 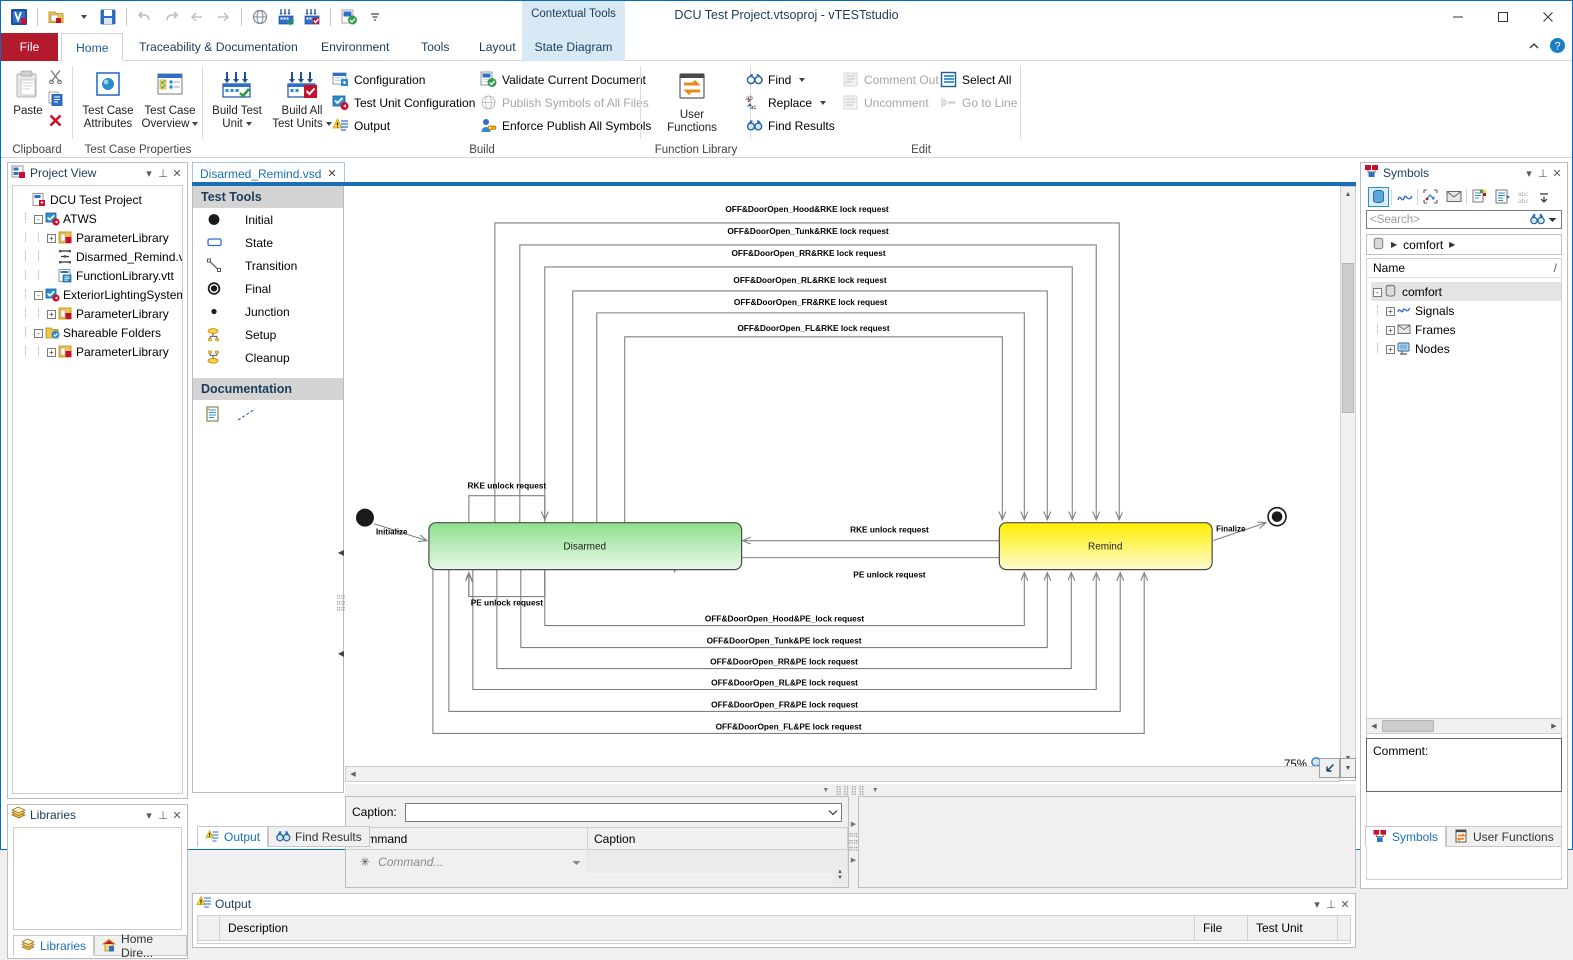 I want to click on libraries-content, so click(x=97, y=878).